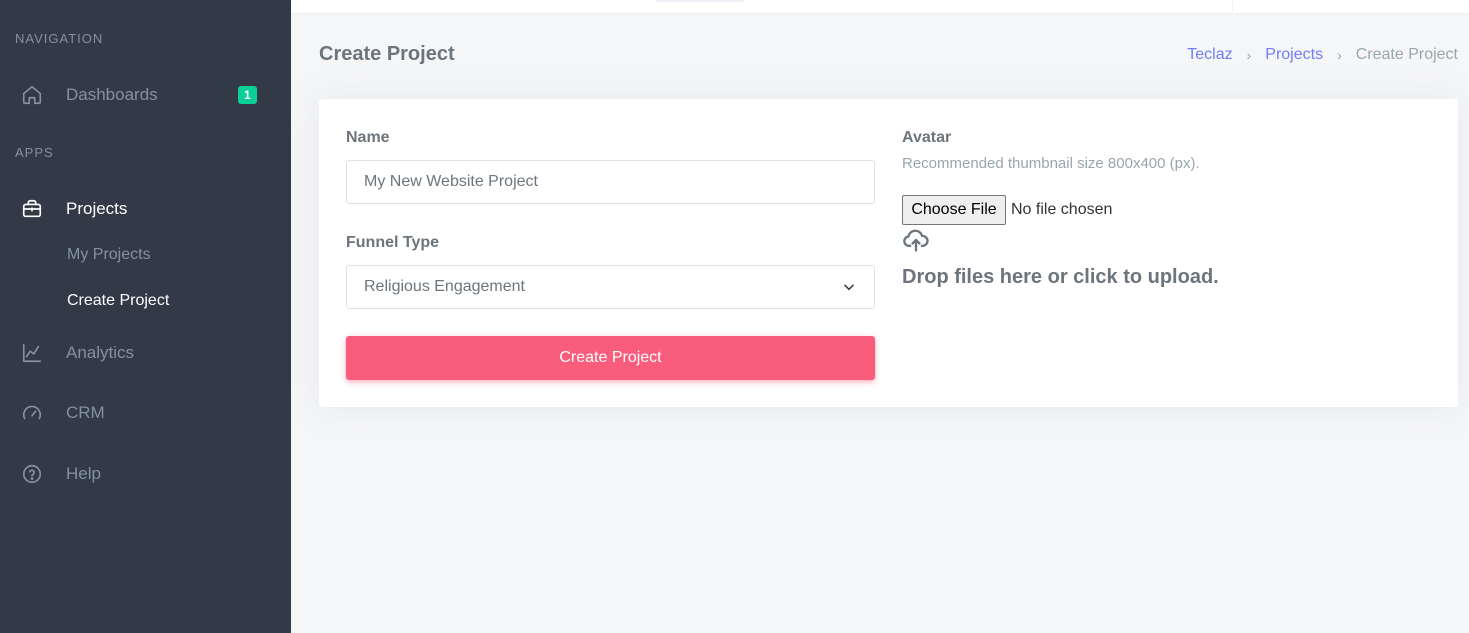 This screenshot has height=633, width=1469. What do you see at coordinates (32, 413) in the screenshot?
I see `gauge-icon` at bounding box center [32, 413].